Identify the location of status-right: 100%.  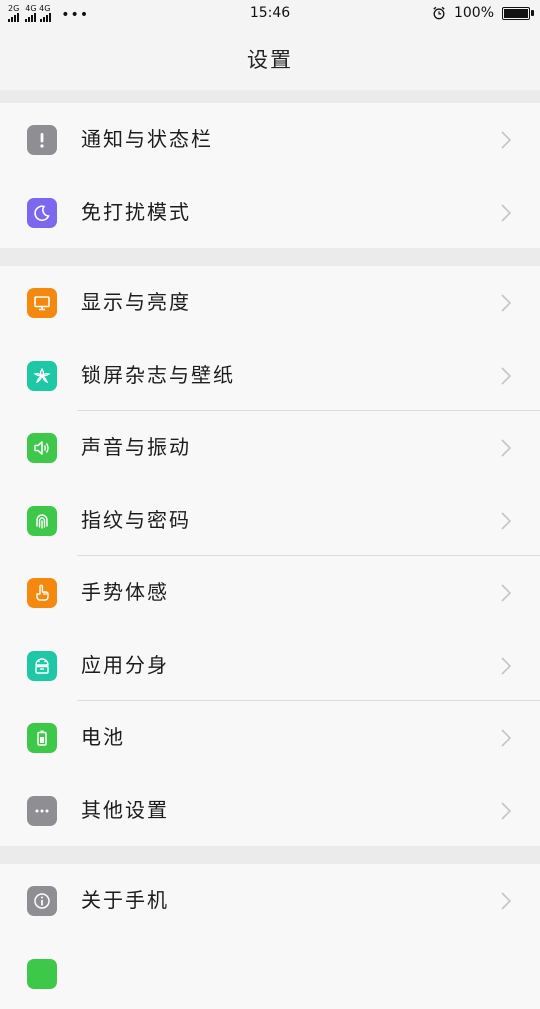
(481, 13).